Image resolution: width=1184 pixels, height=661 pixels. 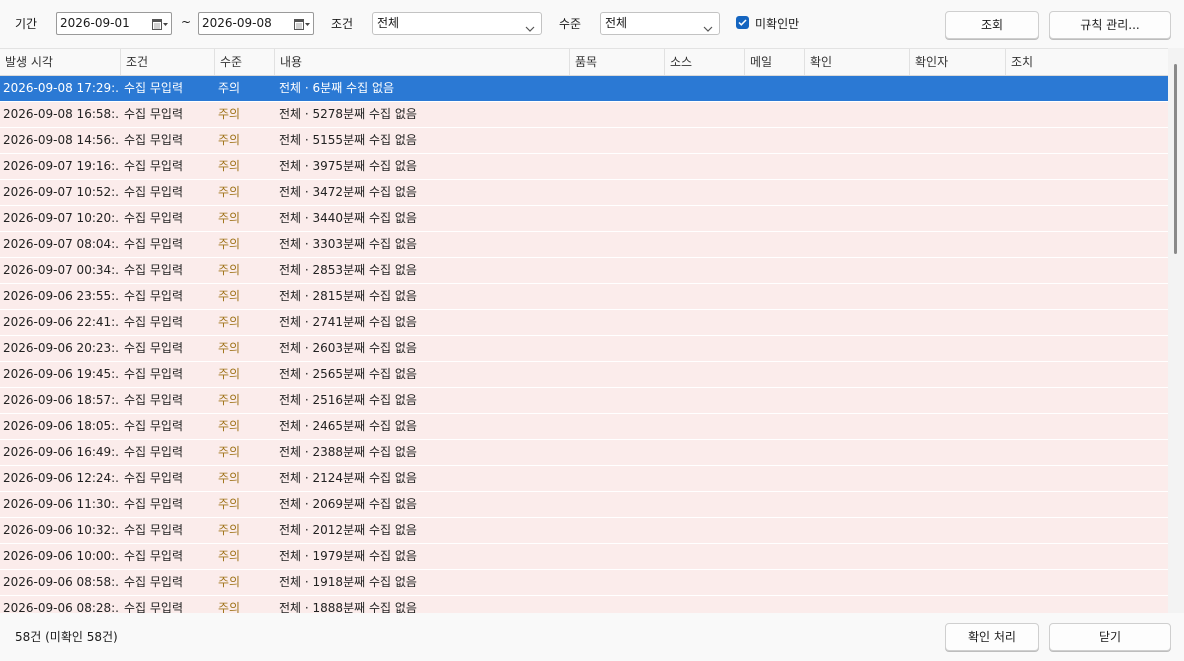 I want to click on date-to-picker: 2026-09-08, so click(x=256, y=23).